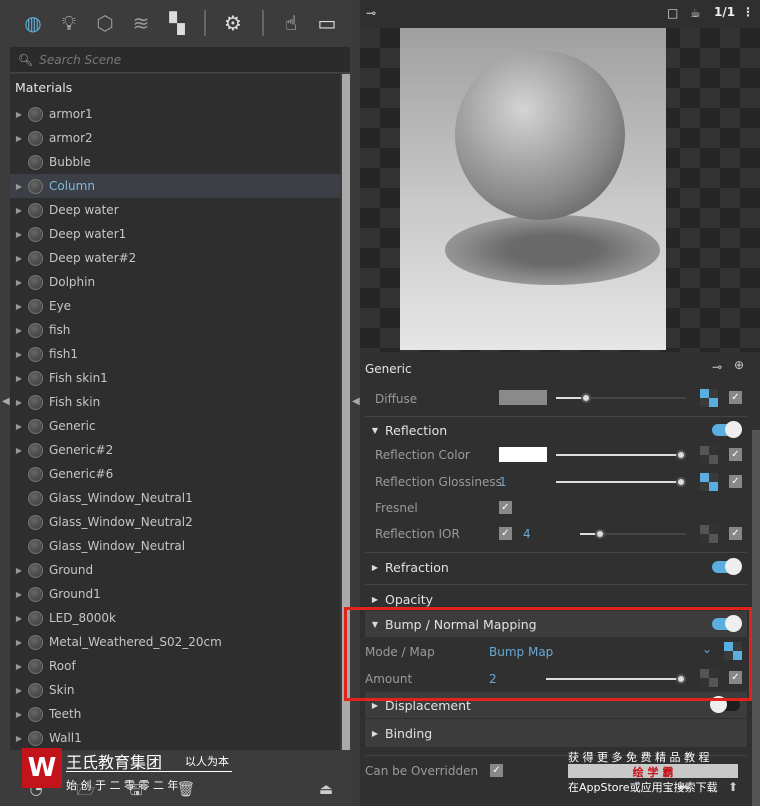  Describe the element at coordinates (175, 522) in the screenshot. I see `material-item: Glass_Window_Neutral2` at that location.